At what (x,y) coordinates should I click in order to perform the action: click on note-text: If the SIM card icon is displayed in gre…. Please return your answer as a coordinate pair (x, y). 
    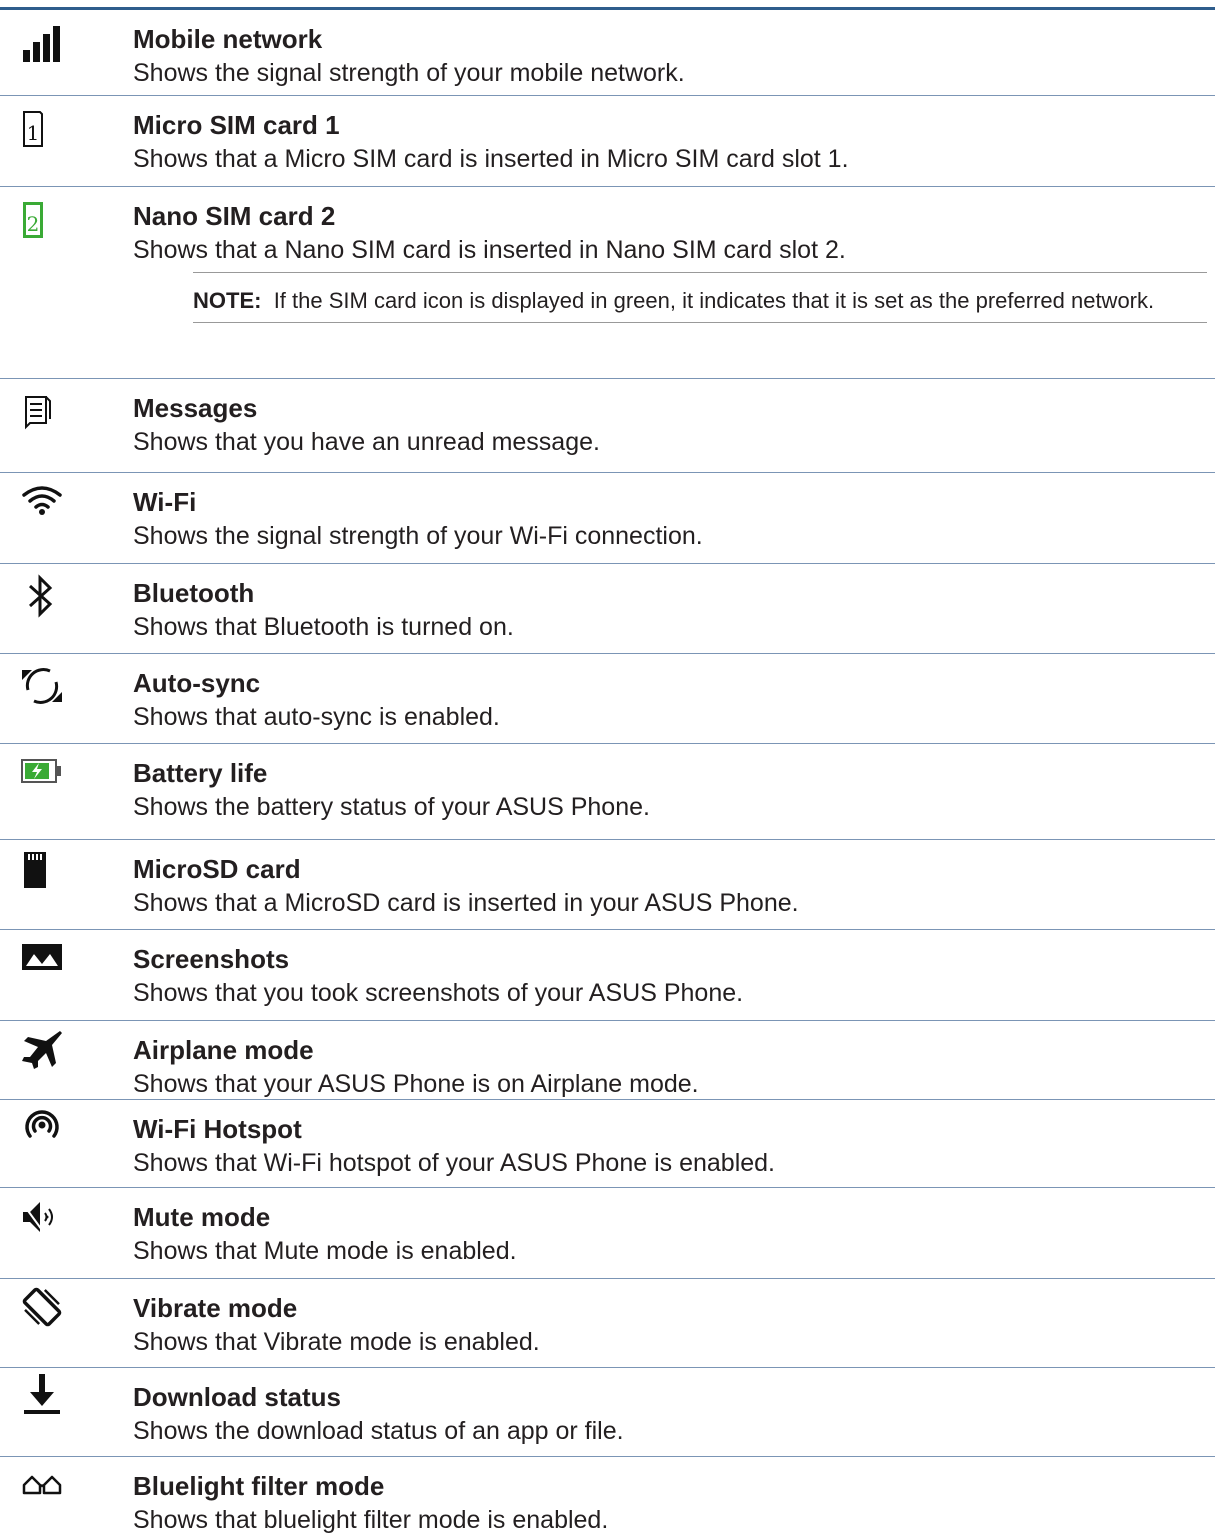
    Looking at the image, I should click on (714, 300).